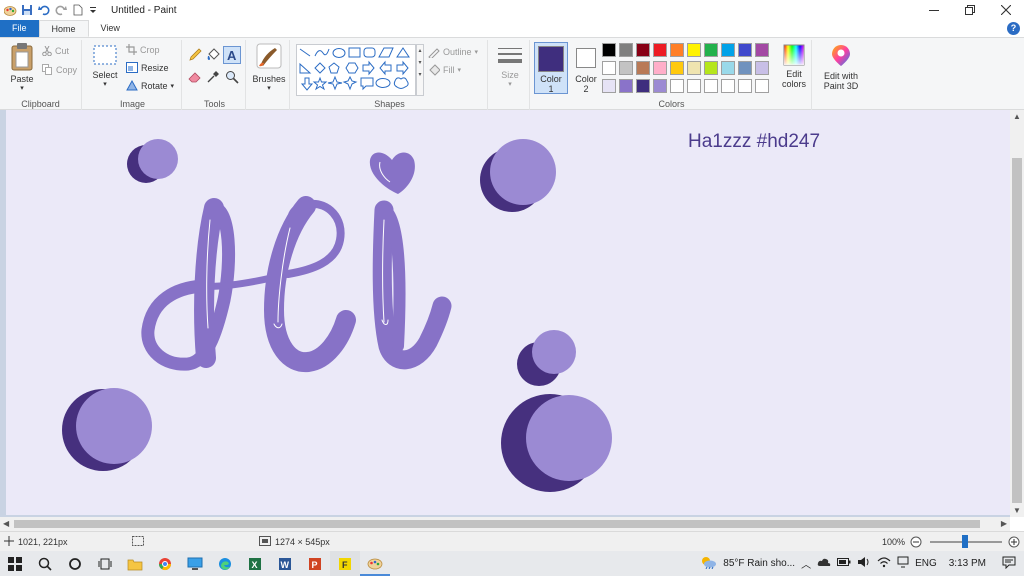 This screenshot has height=576, width=1024. Describe the element at coordinates (150, 85) in the screenshot. I see `rotate-button: Rotate ▾` at that location.